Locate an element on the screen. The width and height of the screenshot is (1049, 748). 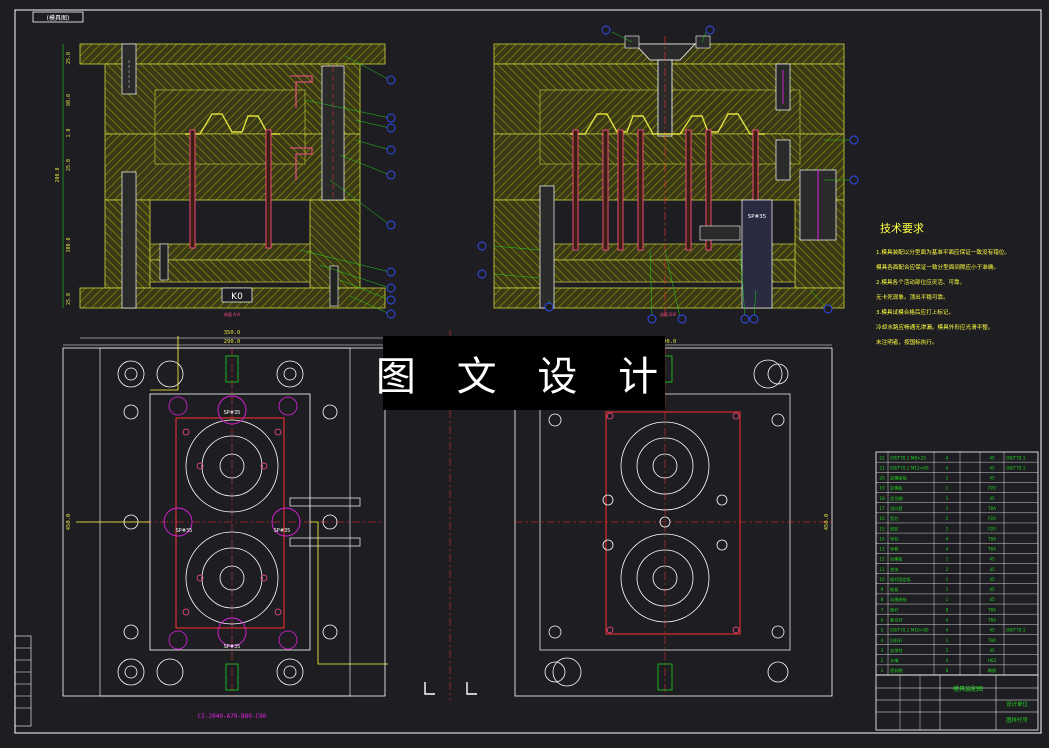
dim-label: 80.0 is located at coordinates (69, 100).